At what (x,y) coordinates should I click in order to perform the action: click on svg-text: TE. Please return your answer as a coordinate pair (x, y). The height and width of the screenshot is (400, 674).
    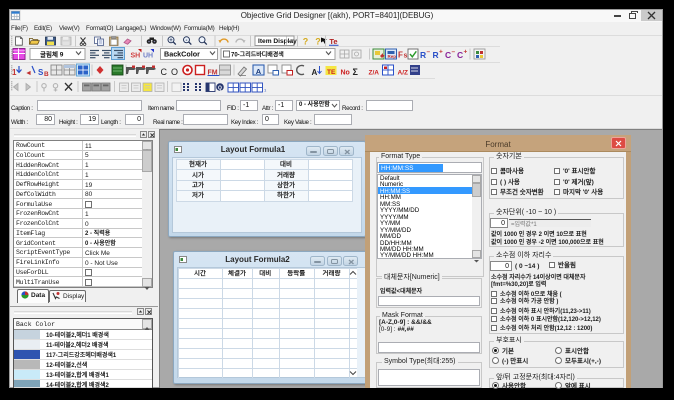
    Looking at the image, I should click on (331, 72).